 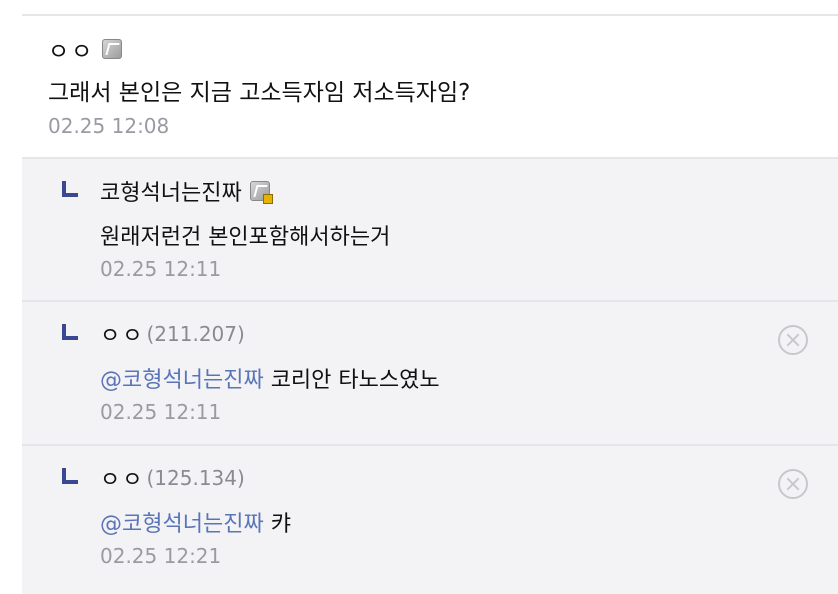 I want to click on reply-text: @코형석너는진짜 캬, so click(x=195, y=522).